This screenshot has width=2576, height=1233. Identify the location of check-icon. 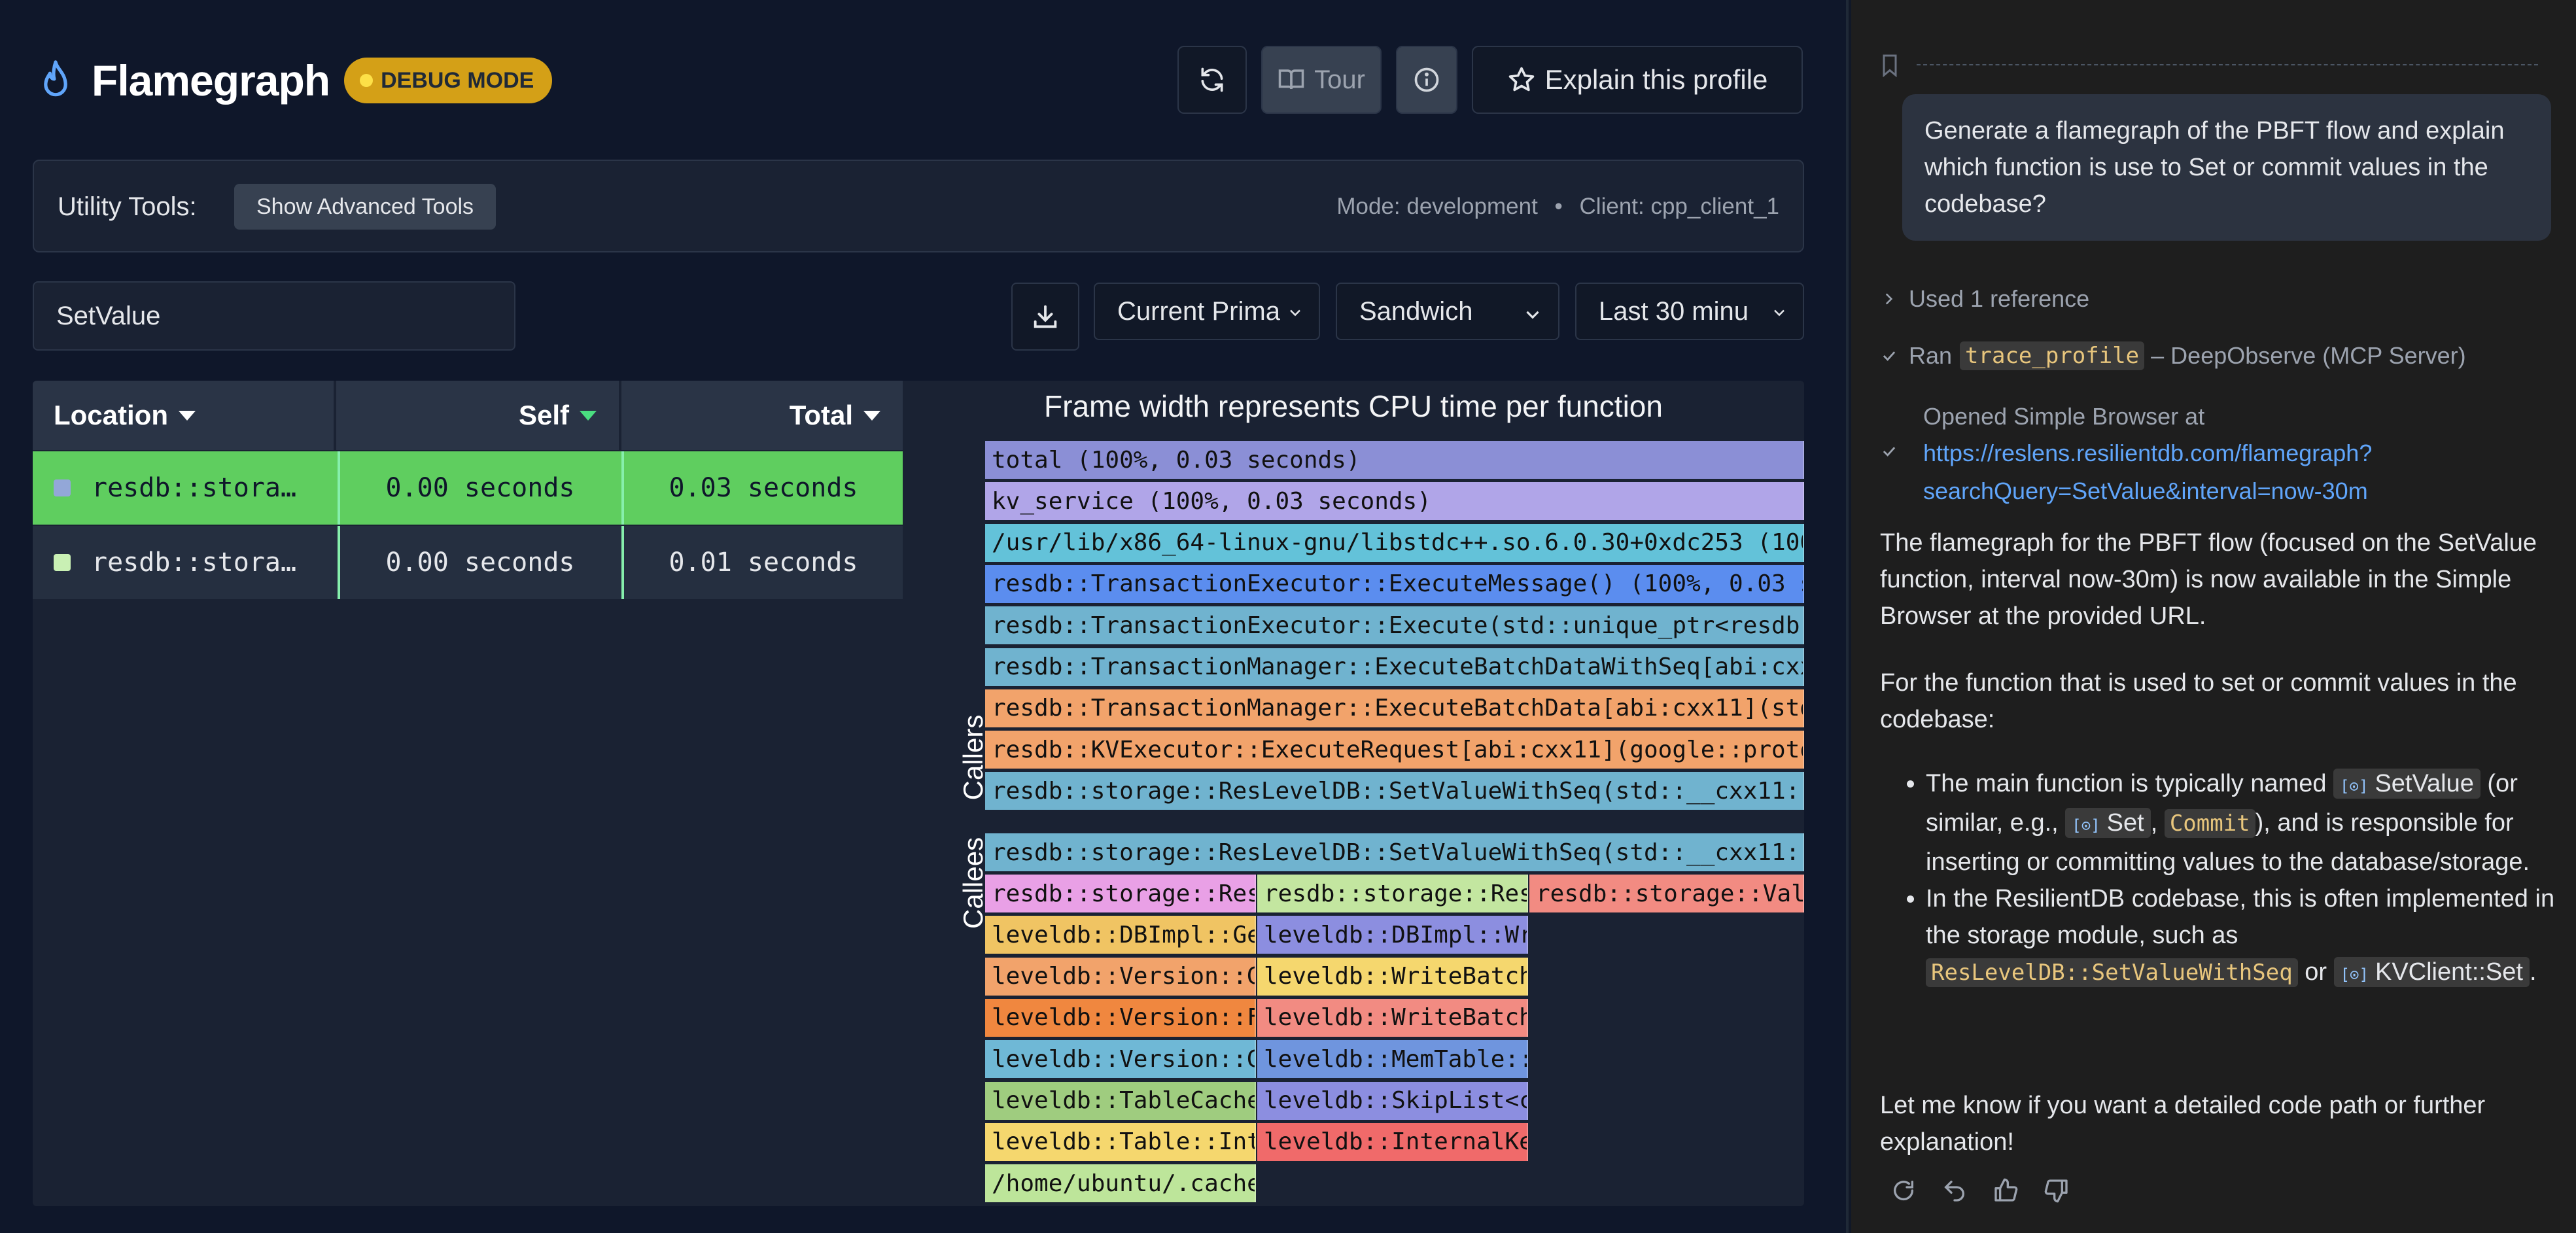
(1889, 452).